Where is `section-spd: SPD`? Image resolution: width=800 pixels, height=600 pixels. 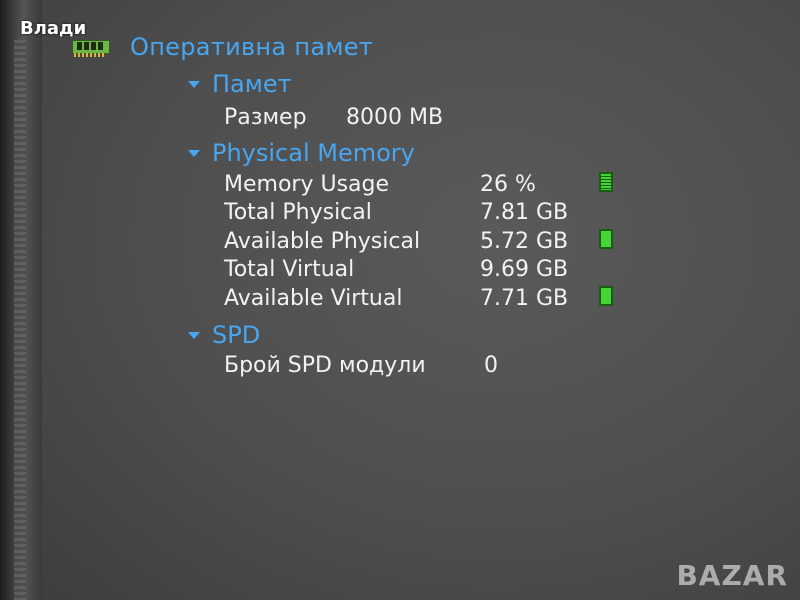
section-spd: SPD is located at coordinates (224, 335).